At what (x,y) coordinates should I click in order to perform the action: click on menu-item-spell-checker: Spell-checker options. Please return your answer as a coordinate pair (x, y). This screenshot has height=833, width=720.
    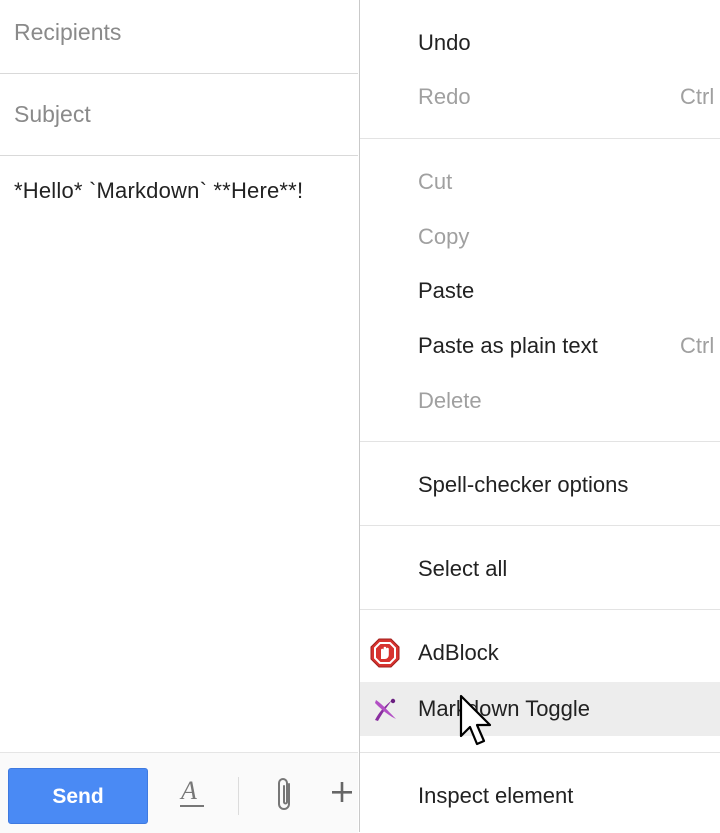
    Looking at the image, I should click on (540, 485).